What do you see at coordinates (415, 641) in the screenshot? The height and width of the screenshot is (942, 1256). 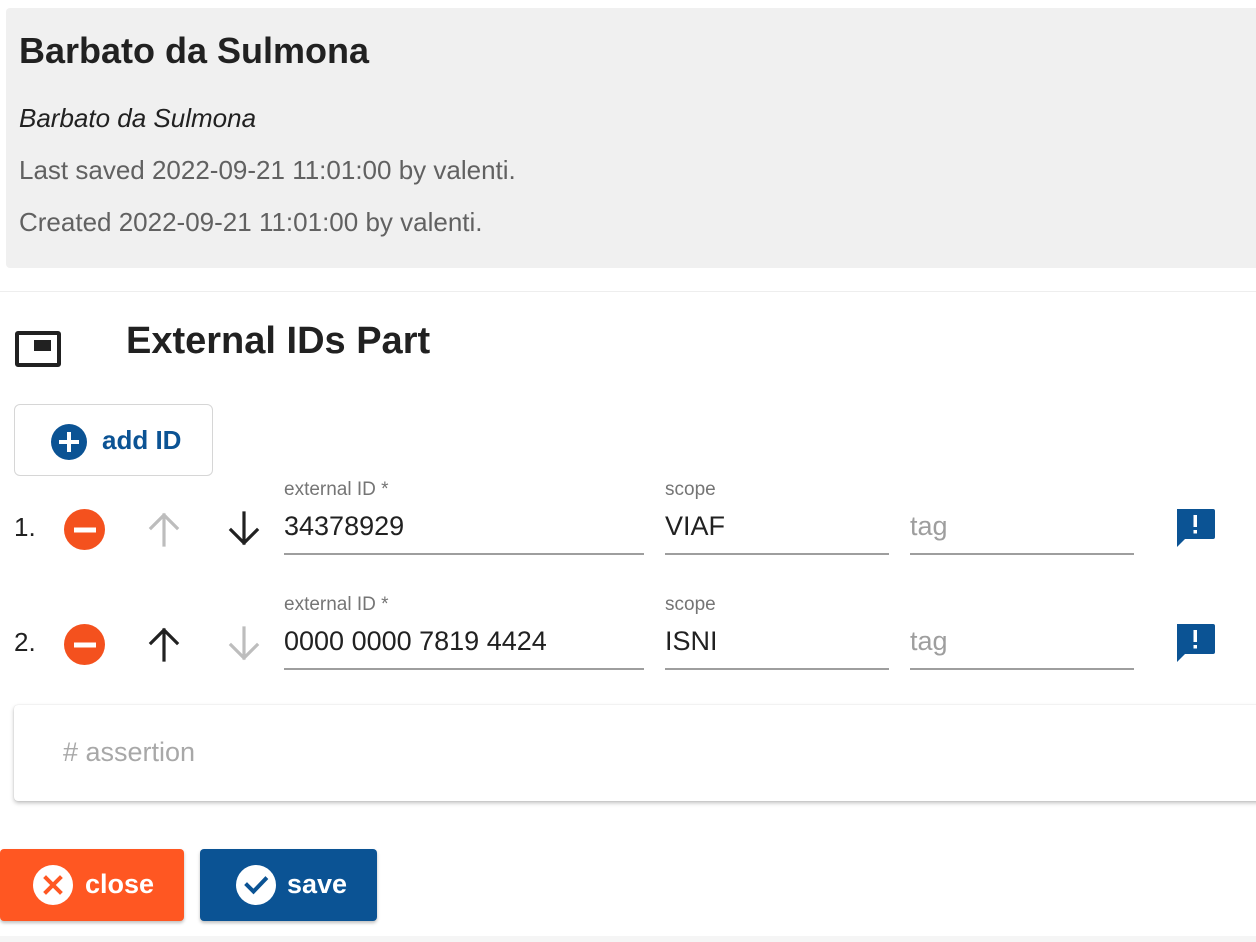 I see `external-id-value: 0000 0000 7819 4424` at bounding box center [415, 641].